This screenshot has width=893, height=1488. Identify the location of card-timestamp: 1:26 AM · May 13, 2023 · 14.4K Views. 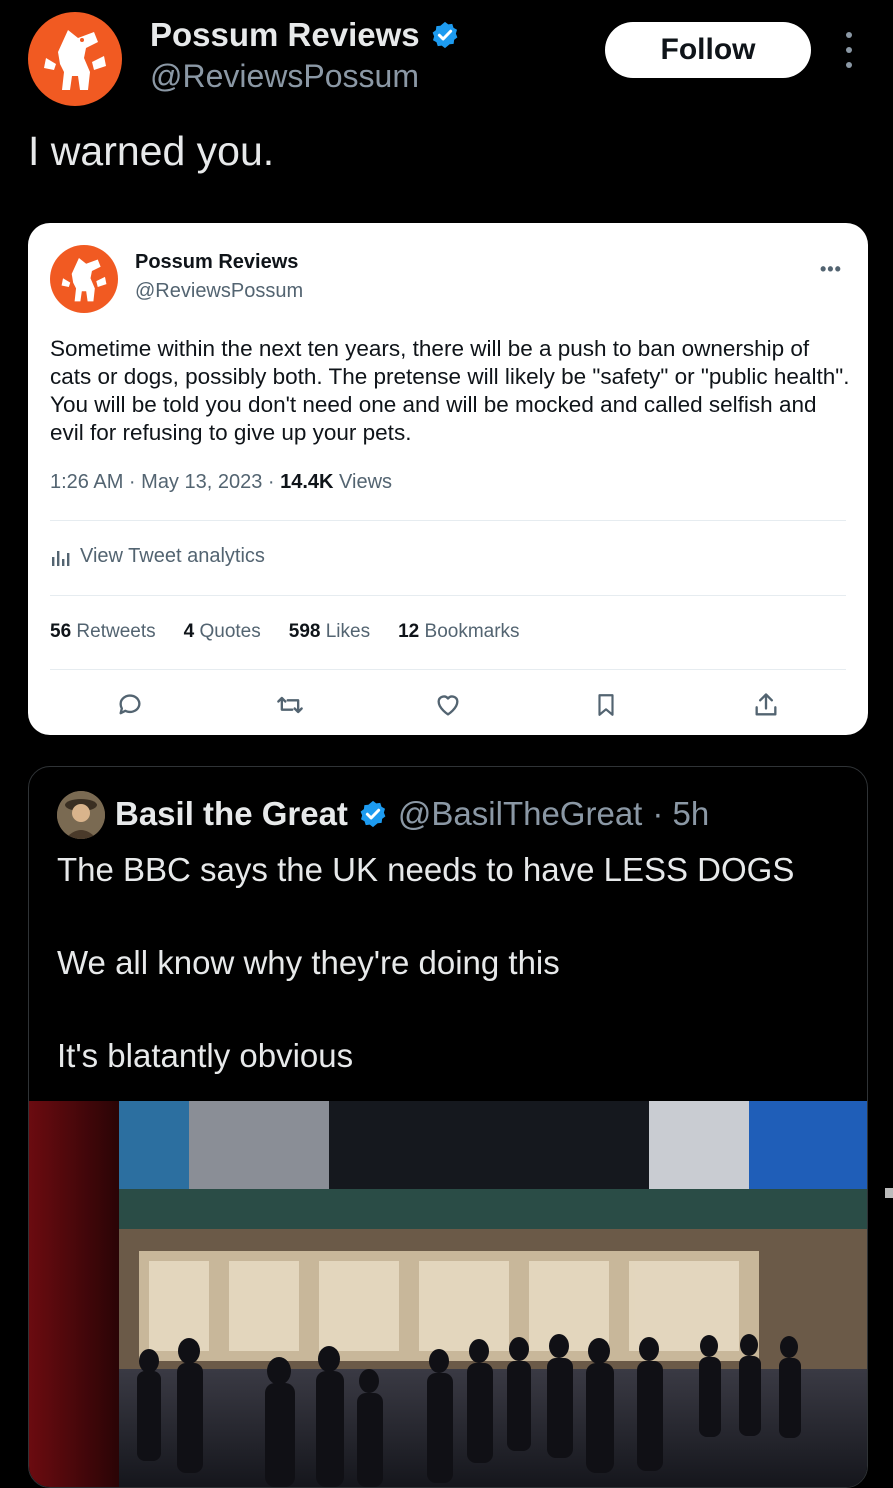
(221, 482).